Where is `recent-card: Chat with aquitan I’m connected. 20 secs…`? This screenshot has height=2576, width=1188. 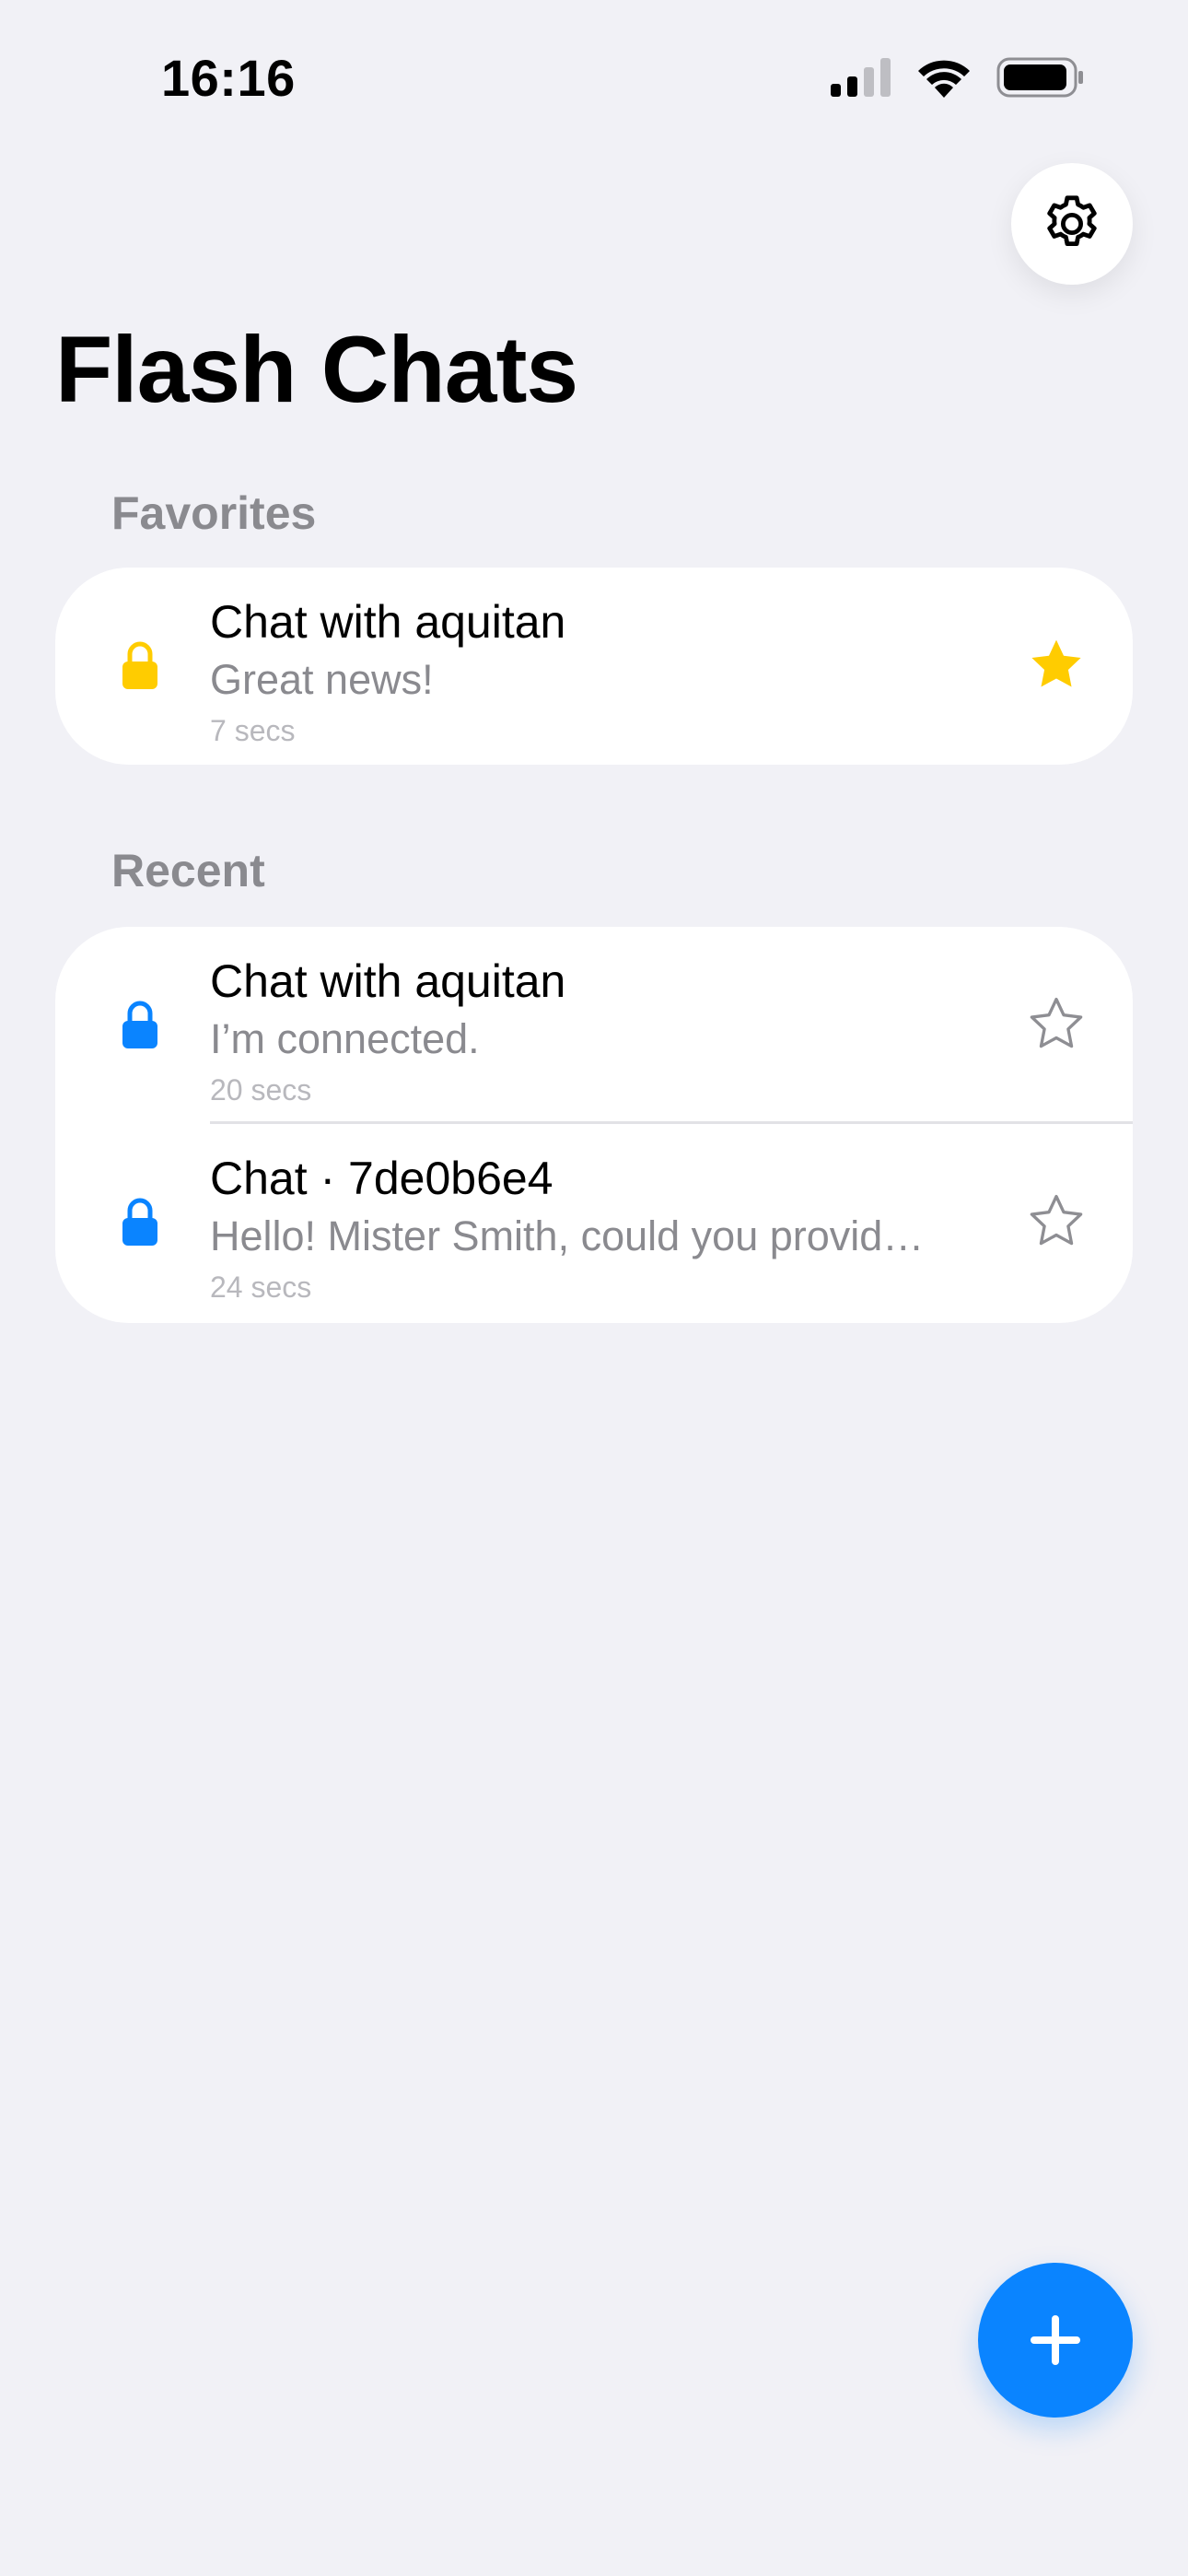
recent-card: Chat with aquitan I’m connected. 20 secs… is located at coordinates (594, 1125).